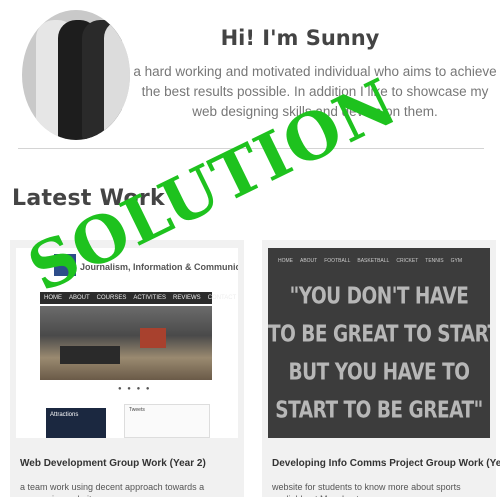  Describe the element at coordinates (187, 298) in the screenshot. I see `nav-item: REVIEWS` at that location.